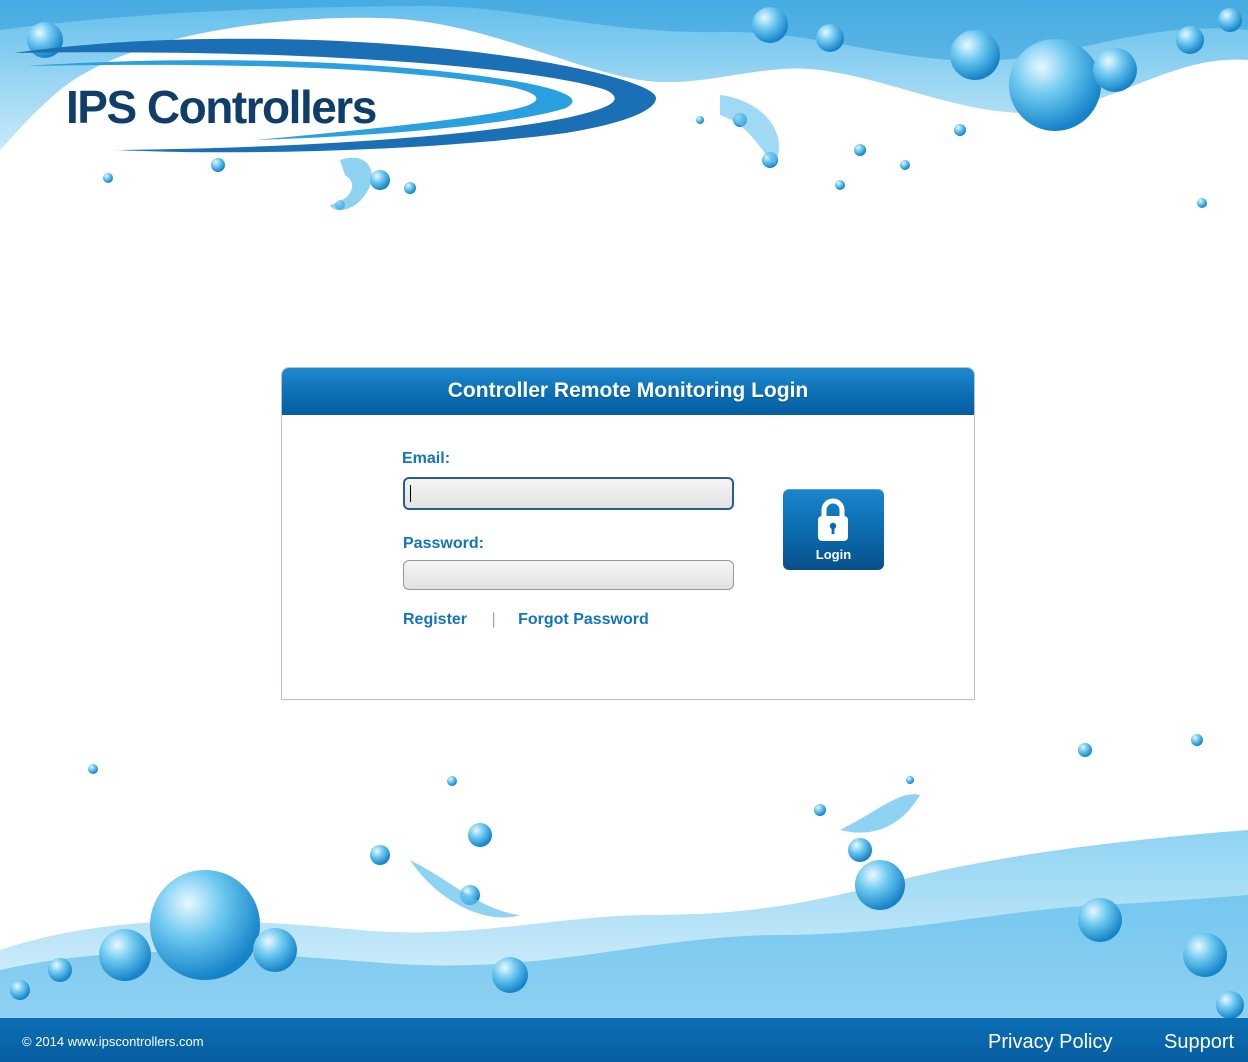  What do you see at coordinates (568, 575) in the screenshot?
I see `password-input` at bounding box center [568, 575].